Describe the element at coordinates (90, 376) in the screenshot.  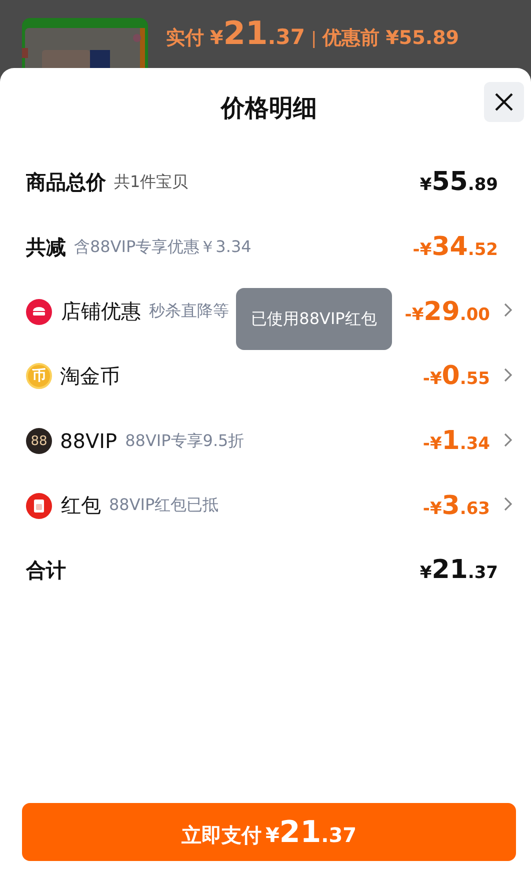
I see `discount-label: 淘金币` at that location.